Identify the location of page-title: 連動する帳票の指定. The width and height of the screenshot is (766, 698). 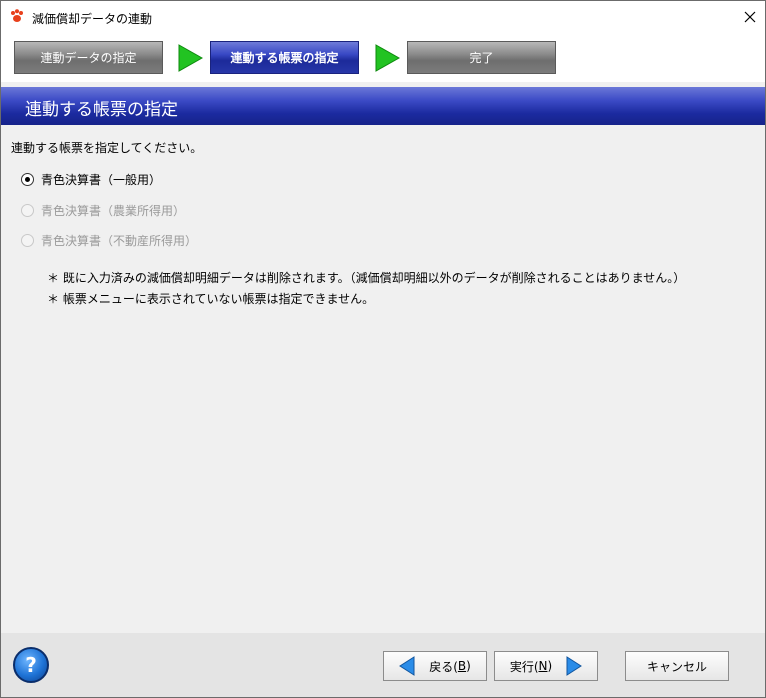
(101, 110).